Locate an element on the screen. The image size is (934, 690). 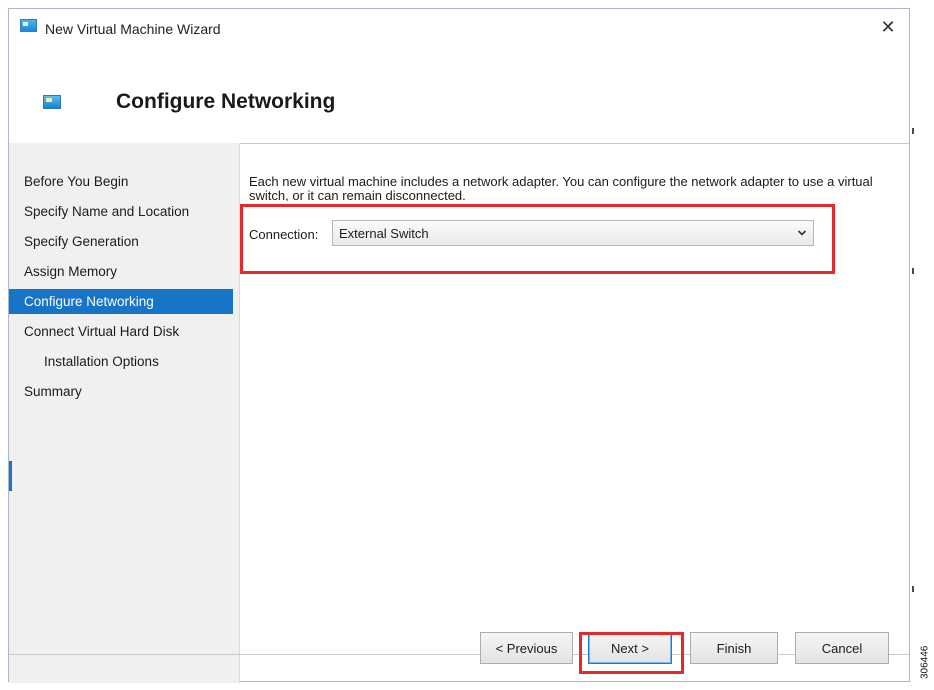
page-title: Configure Networking is located at coordinates (226, 101).